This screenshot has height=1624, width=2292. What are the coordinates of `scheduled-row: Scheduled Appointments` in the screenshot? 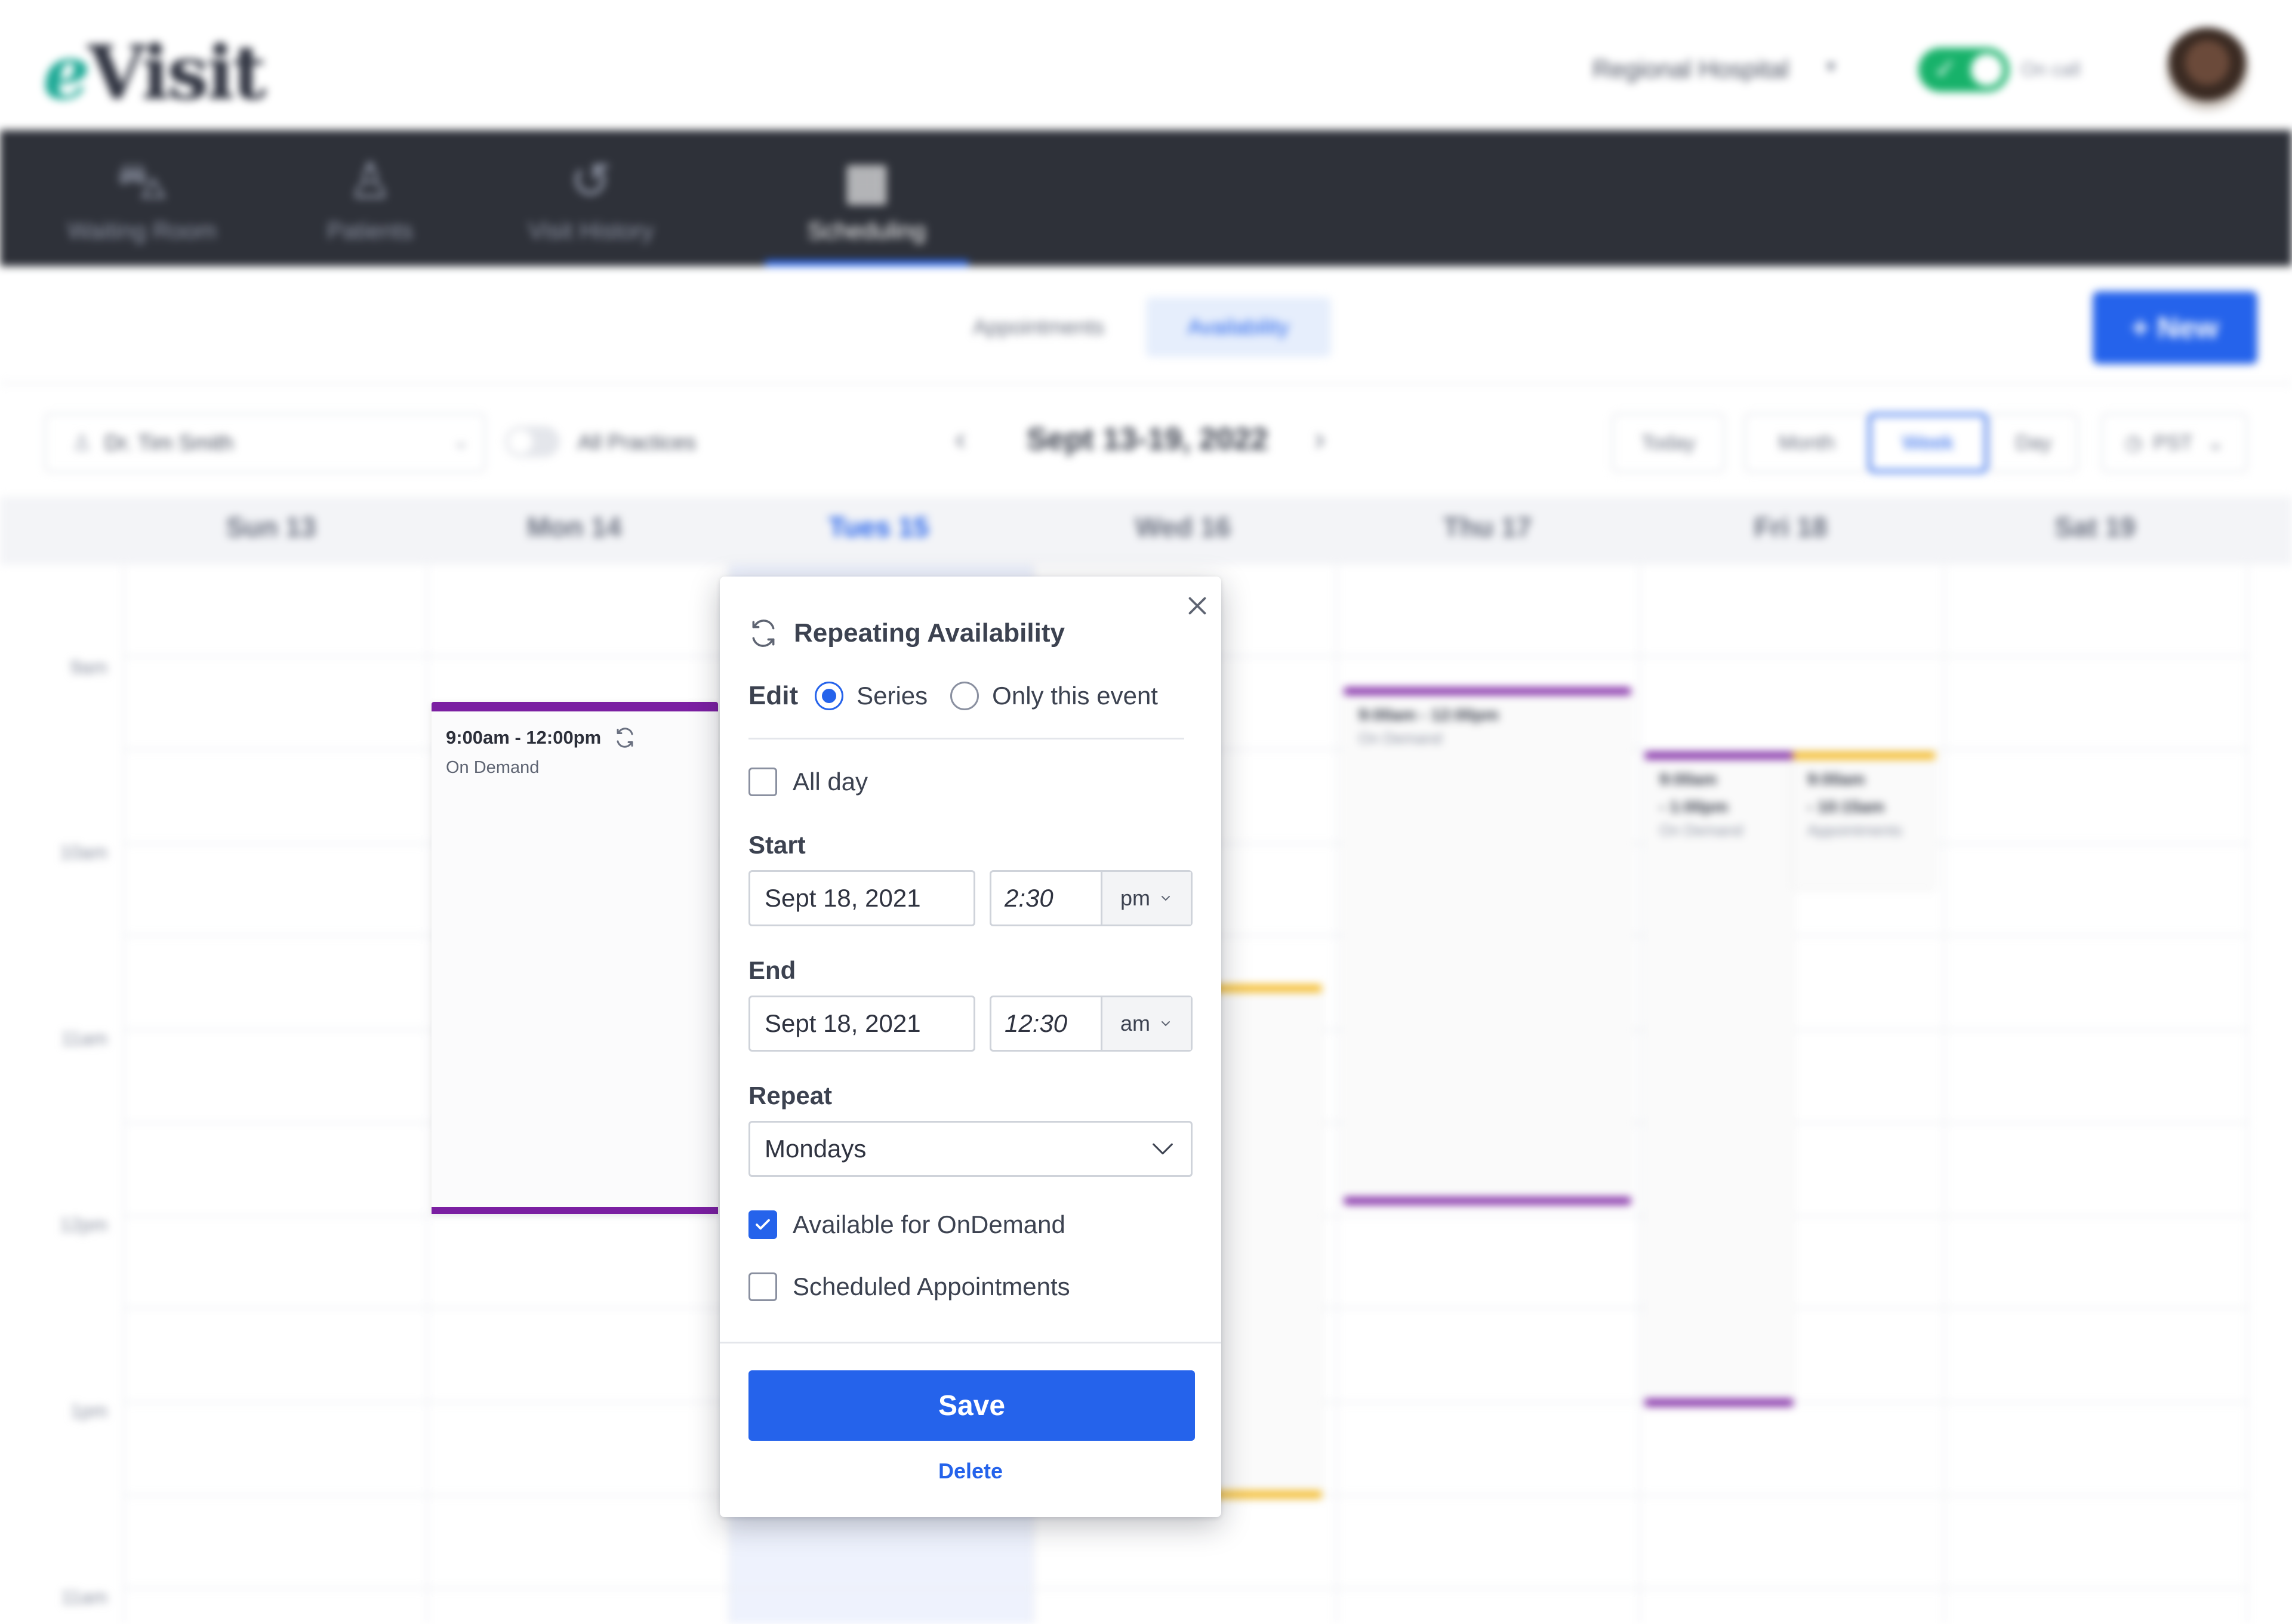 It's located at (909, 1287).